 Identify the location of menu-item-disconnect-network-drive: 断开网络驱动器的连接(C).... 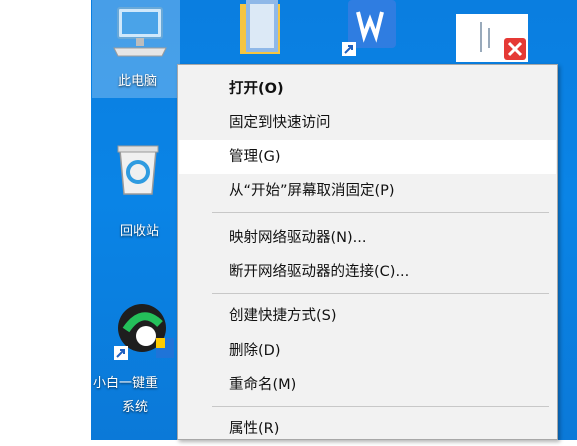
(367, 272).